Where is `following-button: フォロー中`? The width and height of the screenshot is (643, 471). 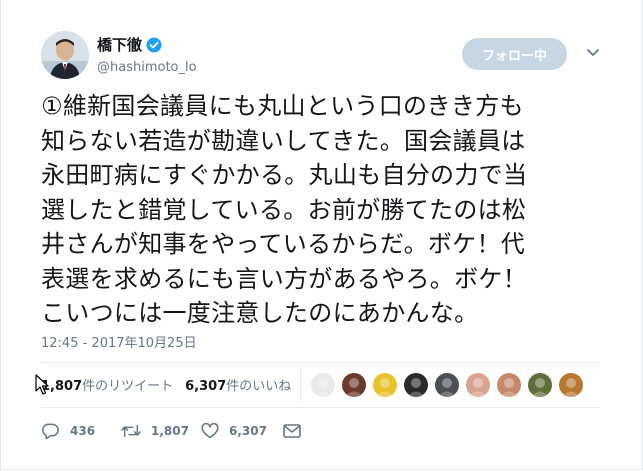 following-button: フォロー中 is located at coordinates (514, 54).